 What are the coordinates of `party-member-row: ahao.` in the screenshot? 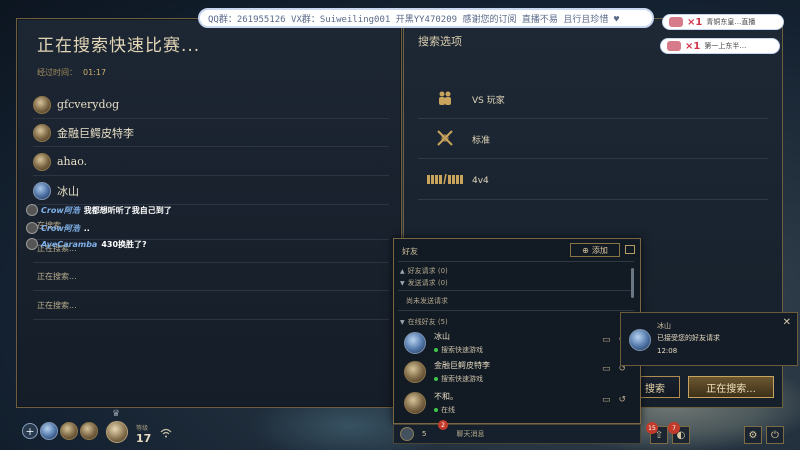 It's located at (211, 162).